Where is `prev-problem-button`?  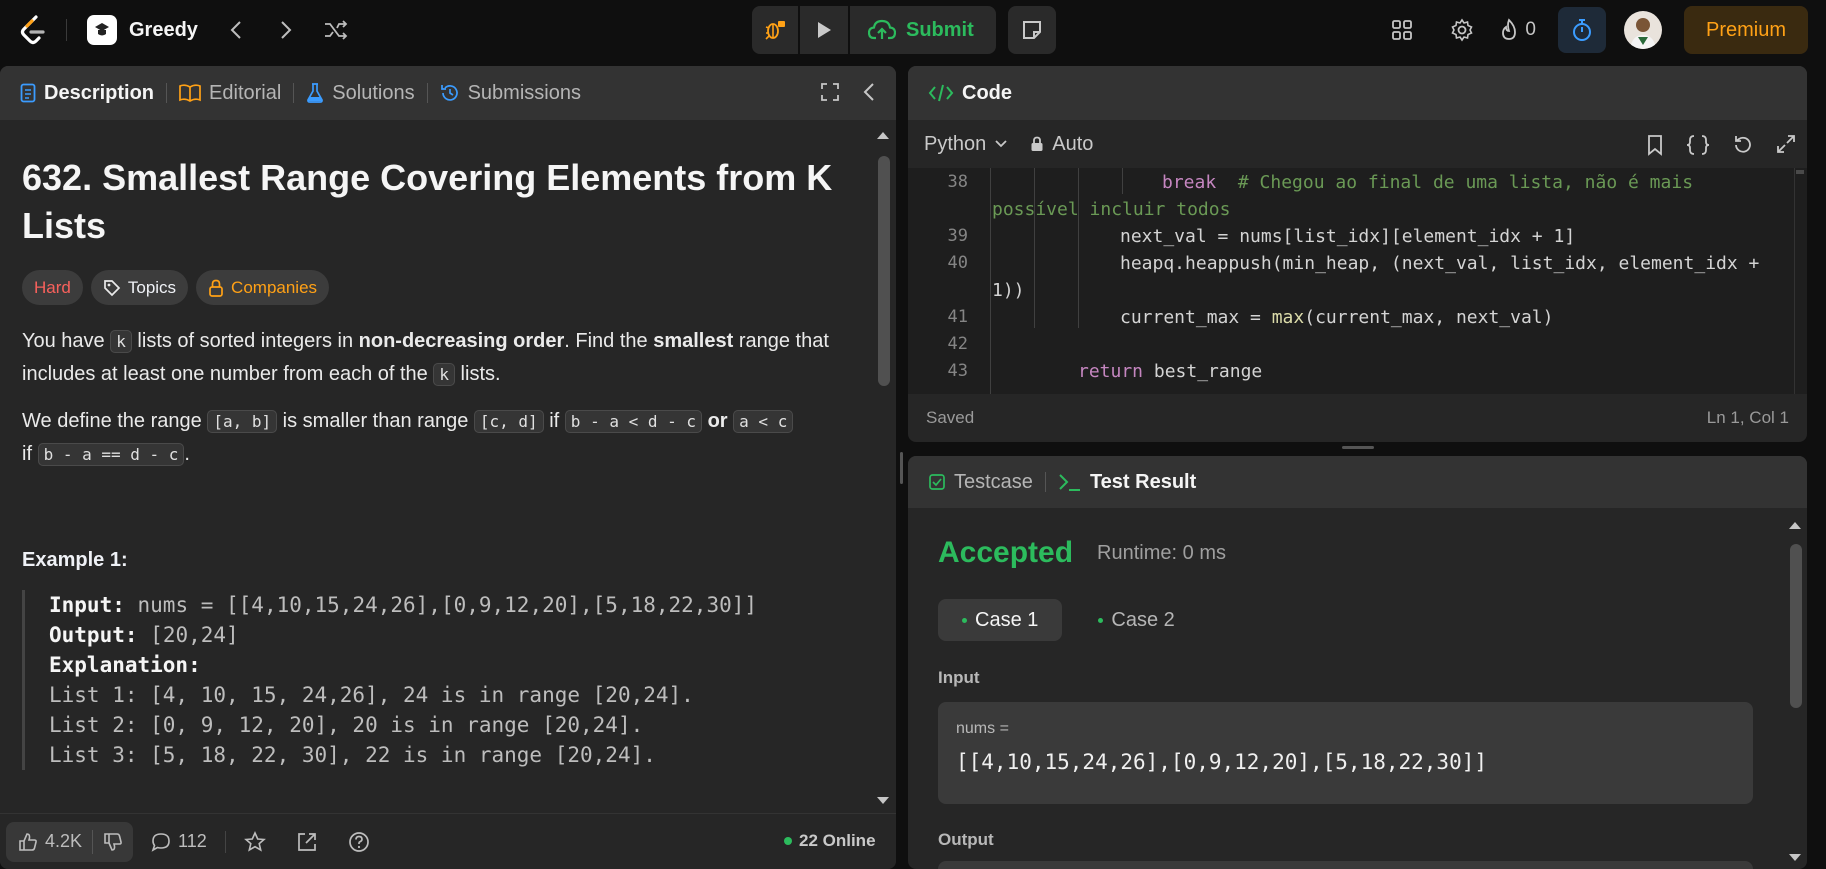 prev-problem-button is located at coordinates (236, 30).